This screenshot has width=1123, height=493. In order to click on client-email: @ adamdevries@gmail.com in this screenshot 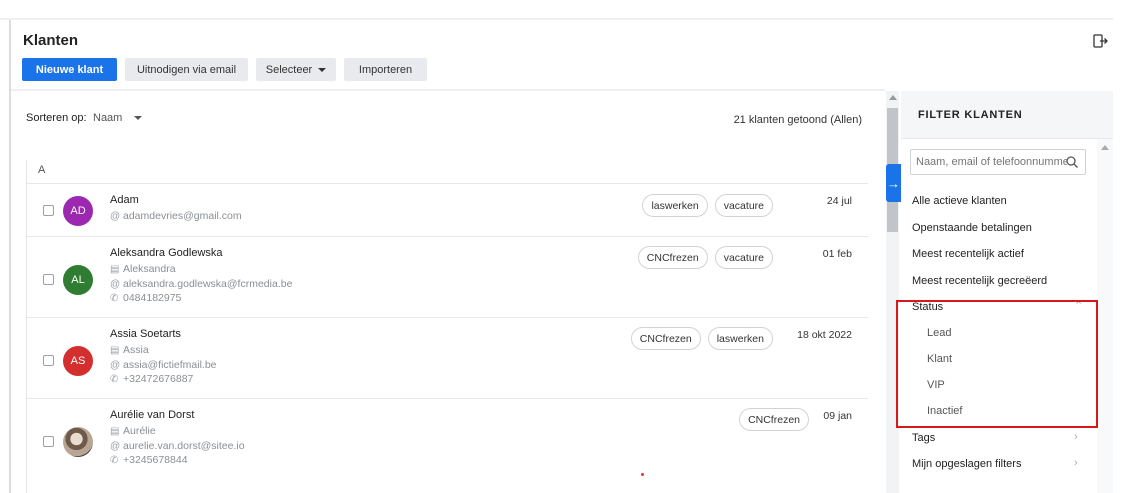, I will do `click(176, 216)`.